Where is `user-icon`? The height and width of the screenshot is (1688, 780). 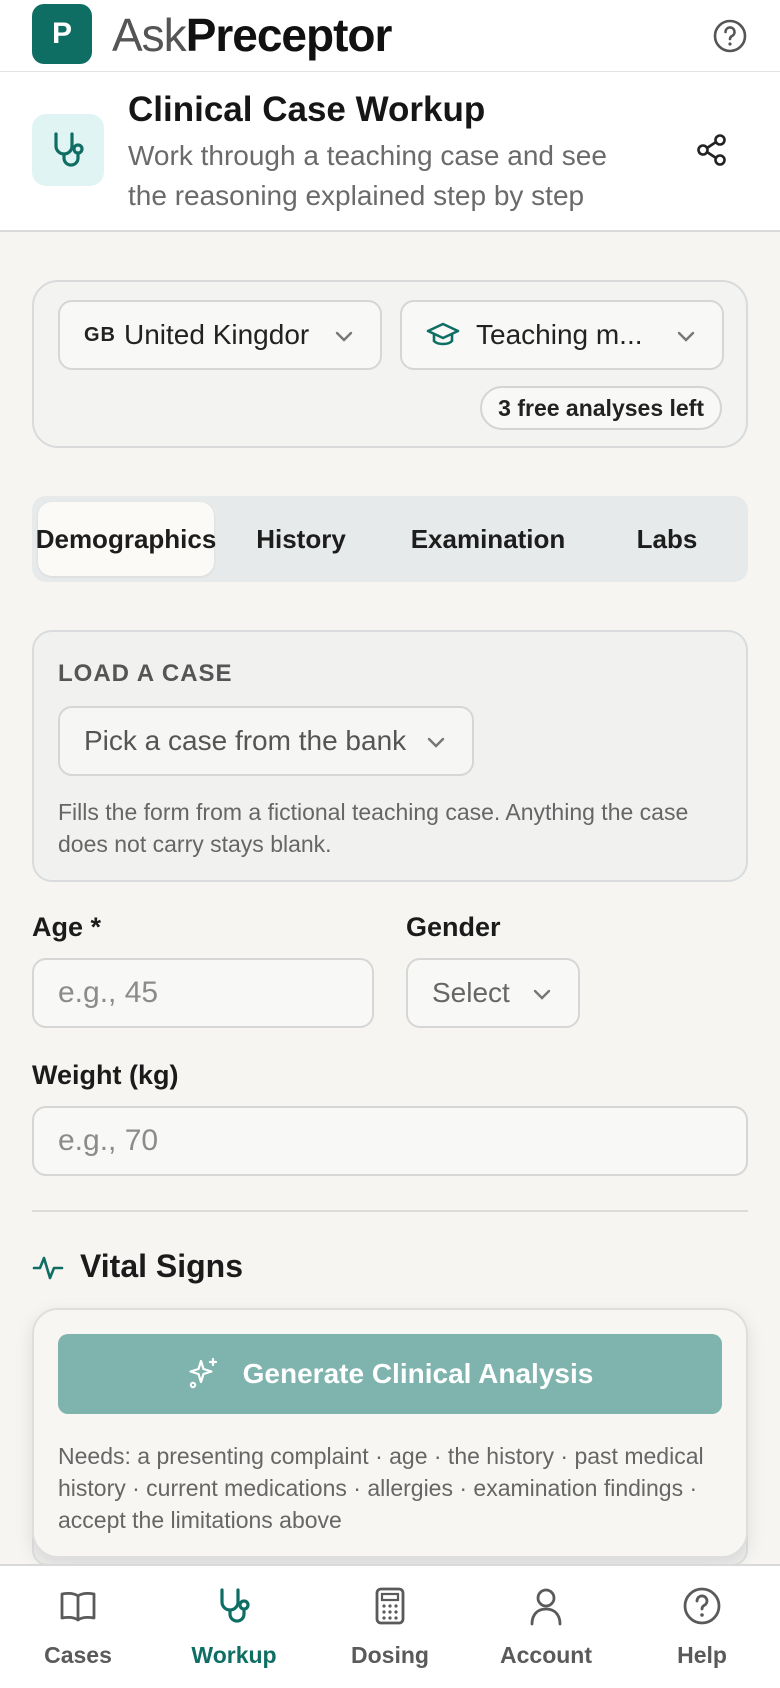
user-icon is located at coordinates (546, 1607).